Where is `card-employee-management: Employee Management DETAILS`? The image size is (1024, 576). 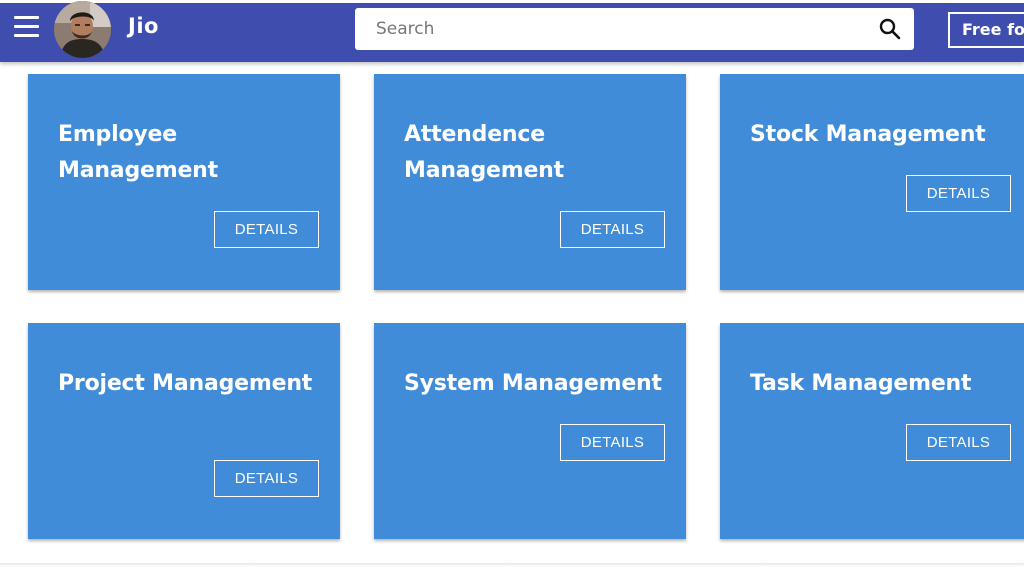 card-employee-management: Employee Management DETAILS is located at coordinates (184, 182).